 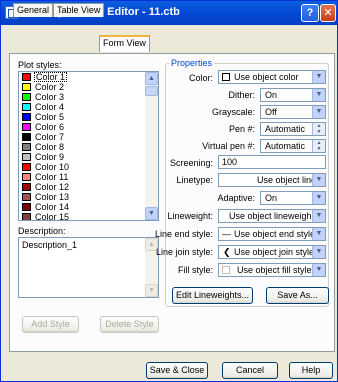 I want to click on plot-style-item: Color 1, so click(x=88, y=77).